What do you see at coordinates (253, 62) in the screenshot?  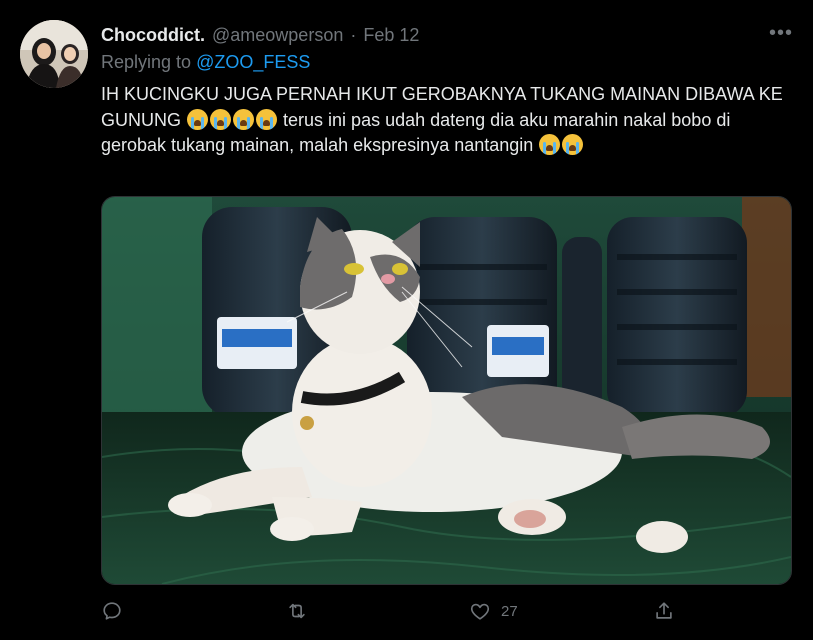 I see `reply-to-link: @ZOO_FESS` at bounding box center [253, 62].